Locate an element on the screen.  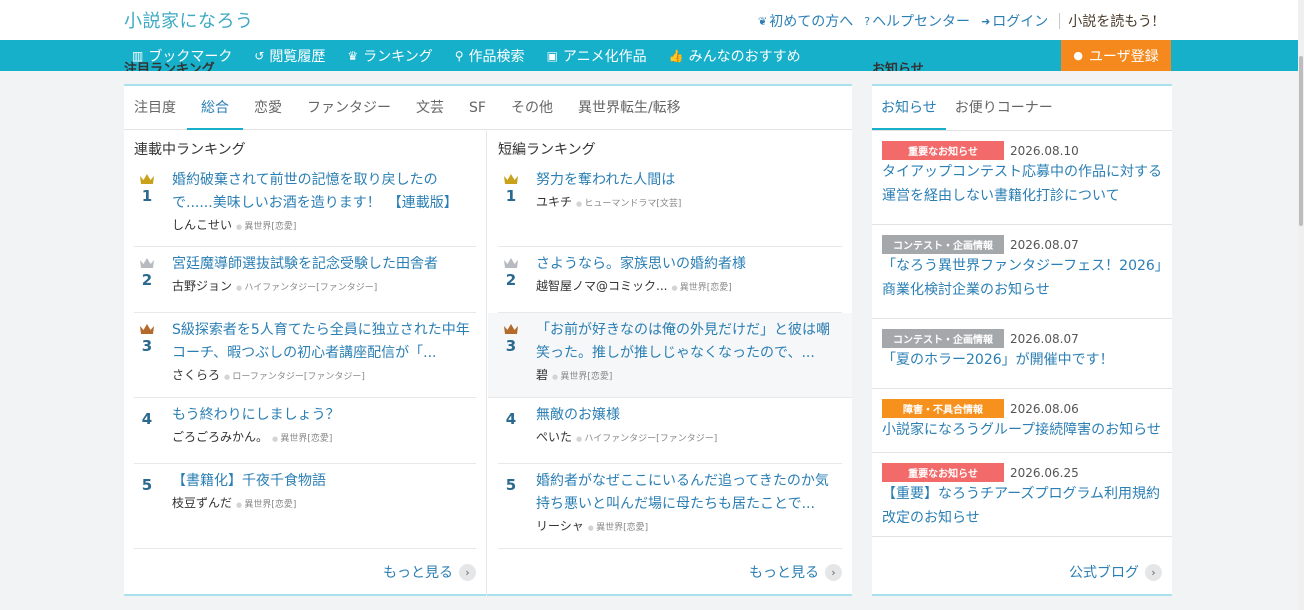
news-date: 2026.06.25 is located at coordinates (1044, 472).